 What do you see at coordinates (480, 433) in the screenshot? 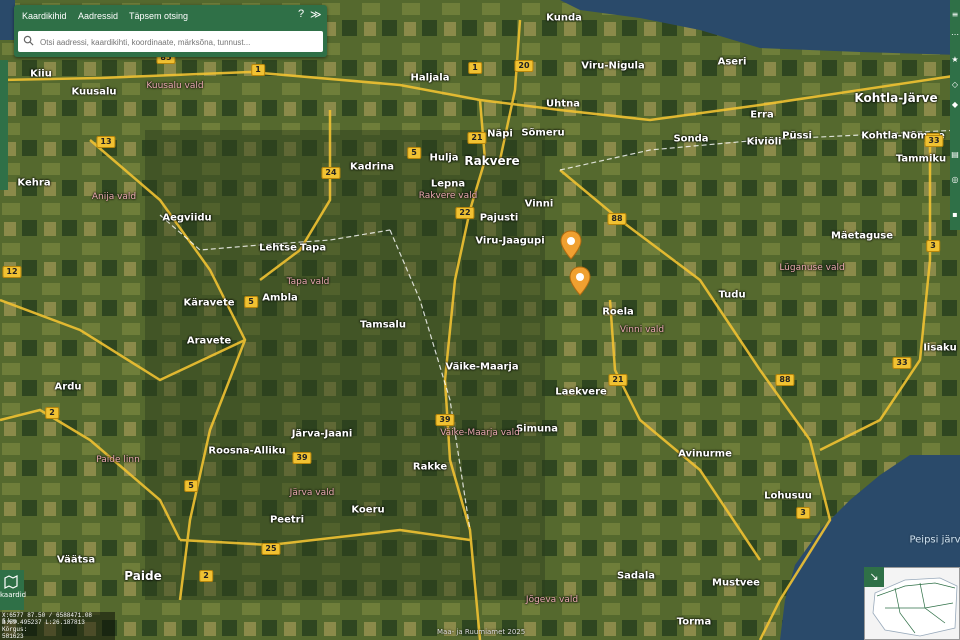
I see `place-label: Väike-Maarja vald` at bounding box center [480, 433].